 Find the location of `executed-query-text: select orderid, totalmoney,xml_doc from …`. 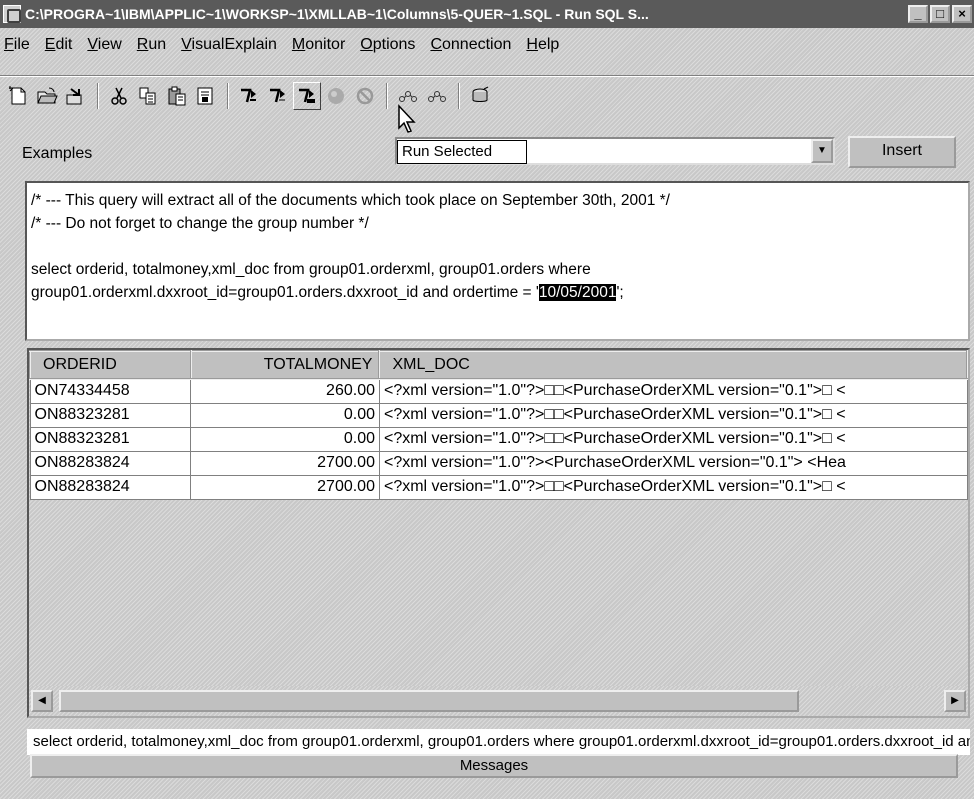

executed-query-text: select orderid, totalmoney,xml_doc from … is located at coordinates (498, 742).